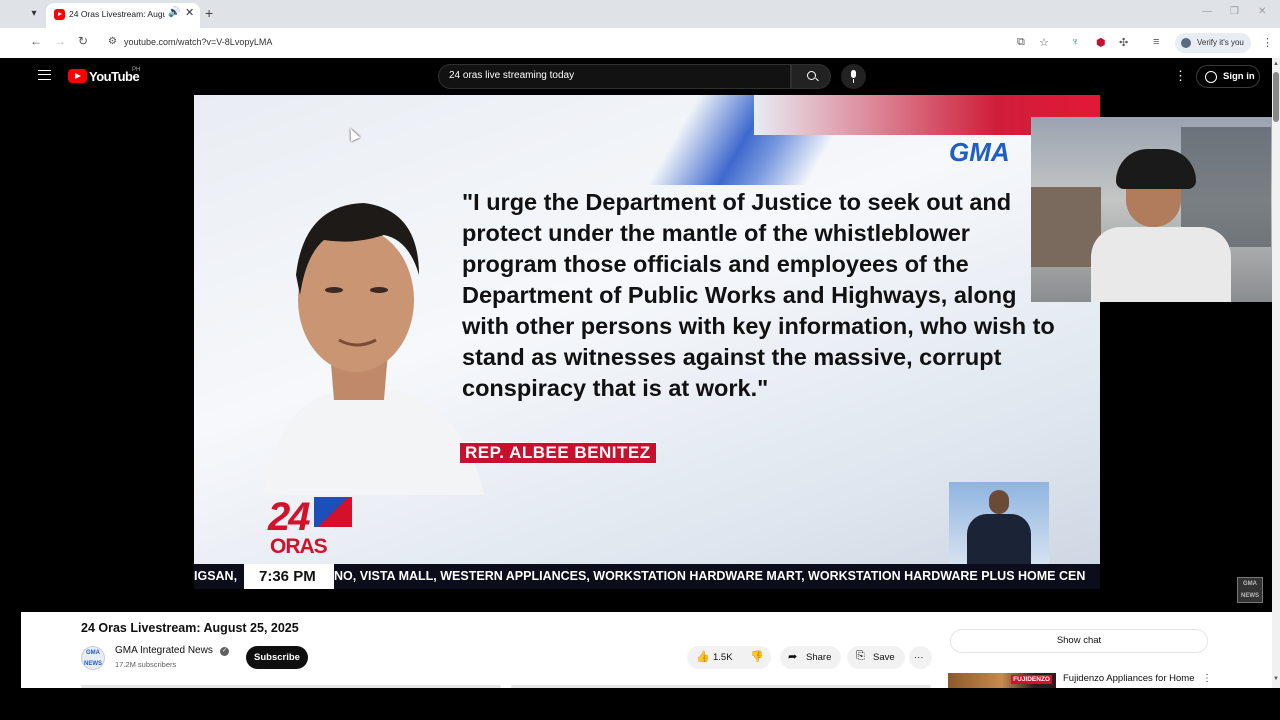 The width and height of the screenshot is (1280, 720). I want to click on logo-flag-shape, so click(333, 512).